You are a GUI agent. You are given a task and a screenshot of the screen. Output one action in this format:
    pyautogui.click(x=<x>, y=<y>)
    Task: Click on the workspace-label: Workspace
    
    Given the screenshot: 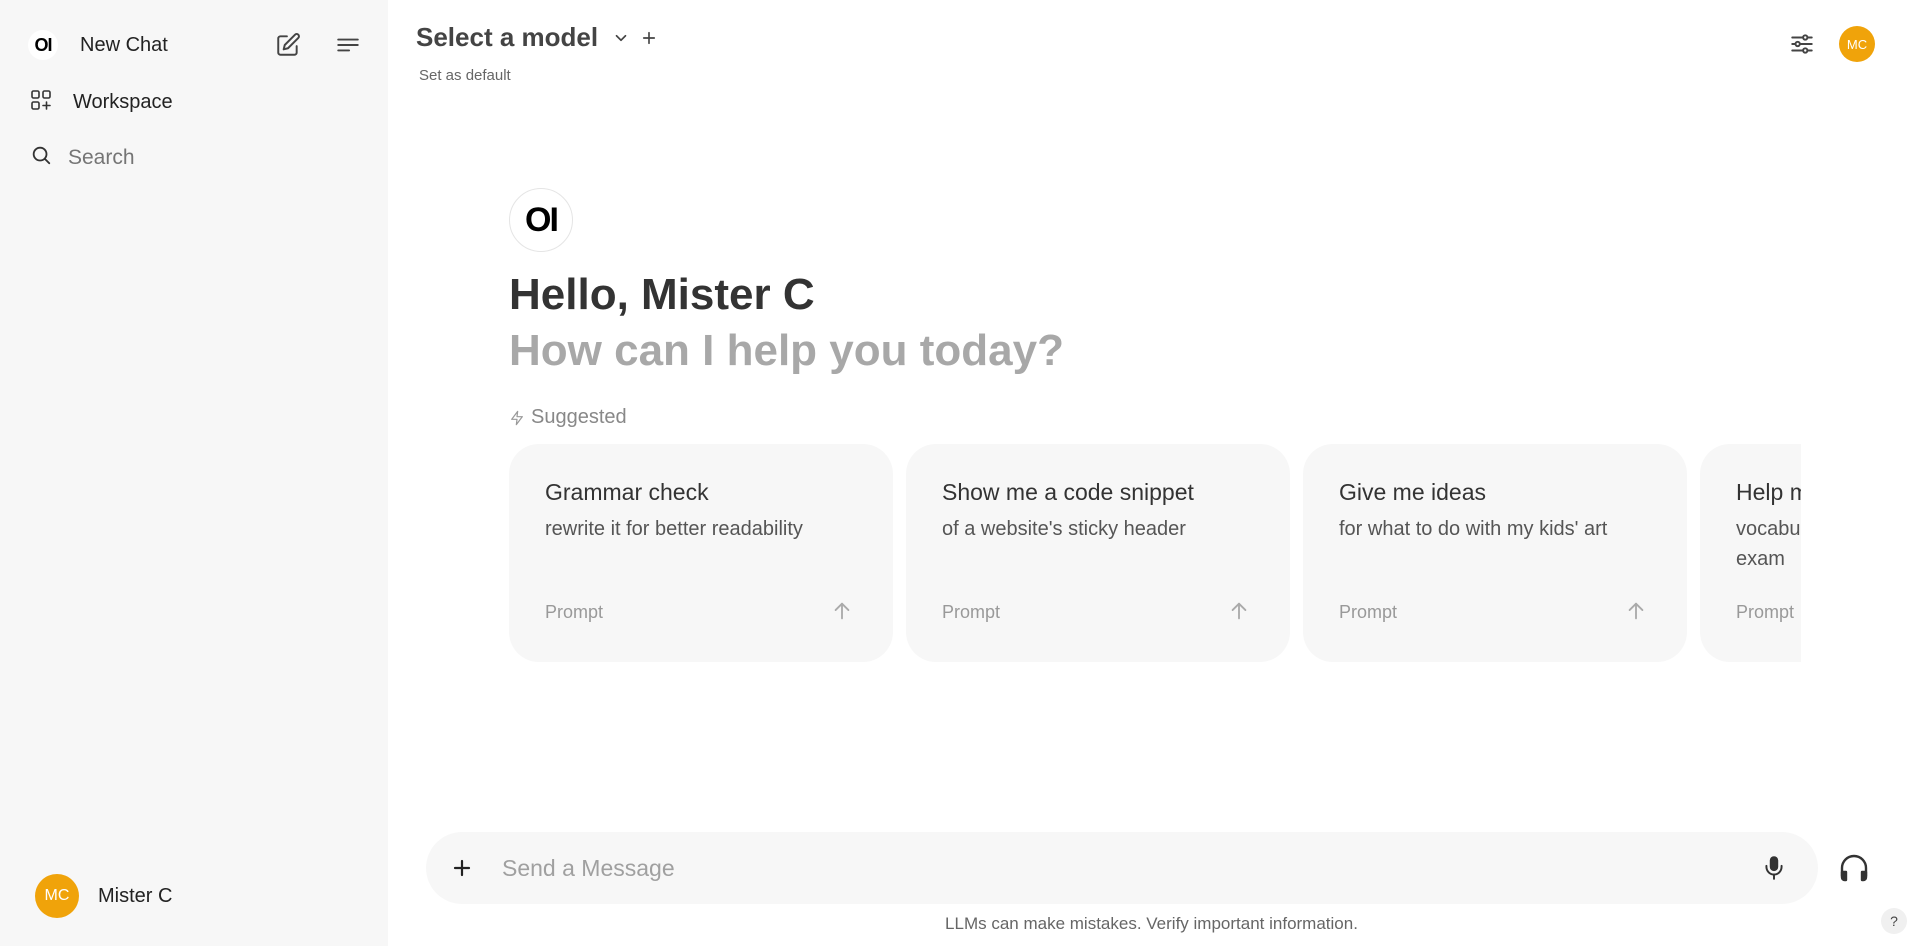 What is the action you would take?
    pyautogui.click(x=123, y=102)
    